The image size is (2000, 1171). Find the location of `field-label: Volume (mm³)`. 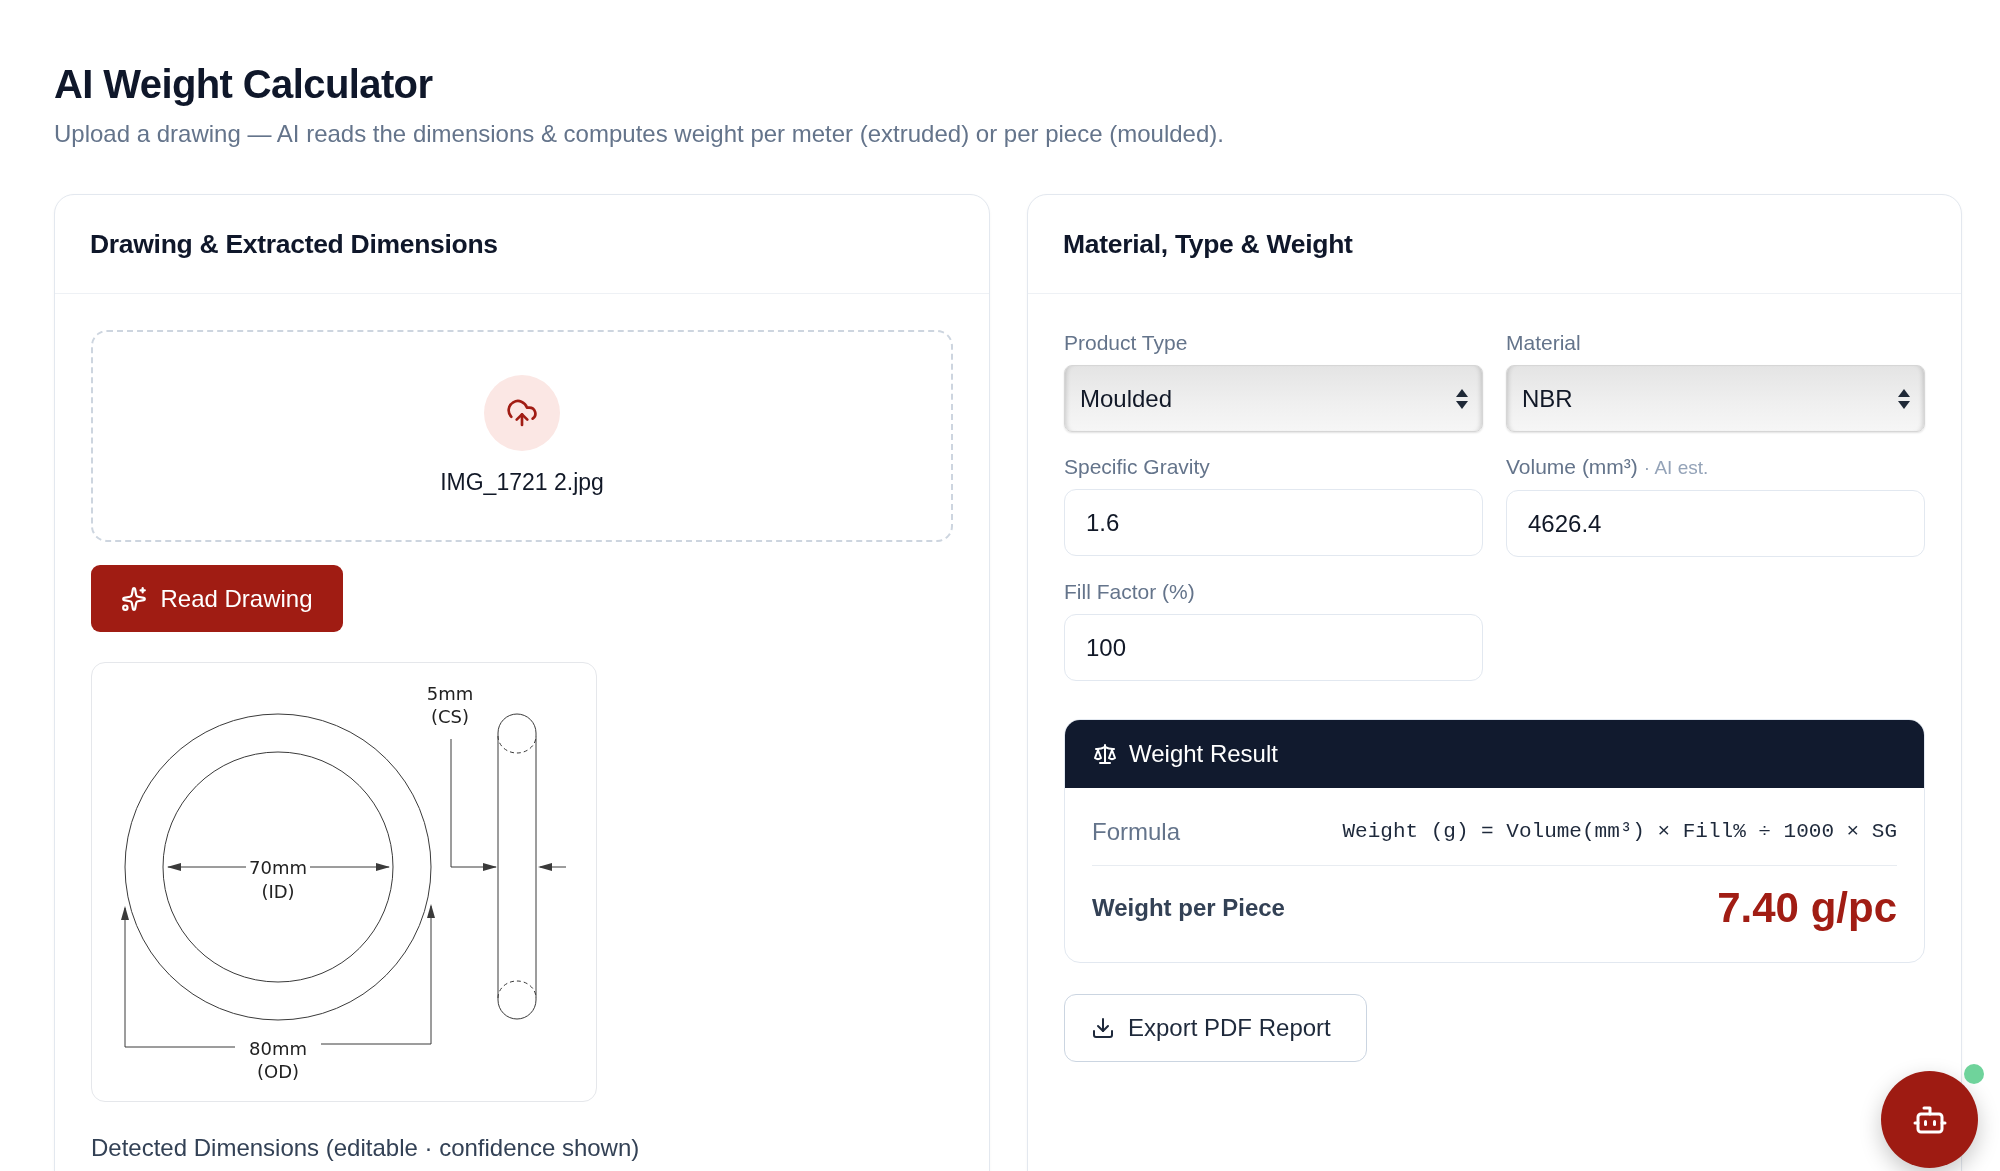

field-label: Volume (mm³) is located at coordinates (1572, 467).